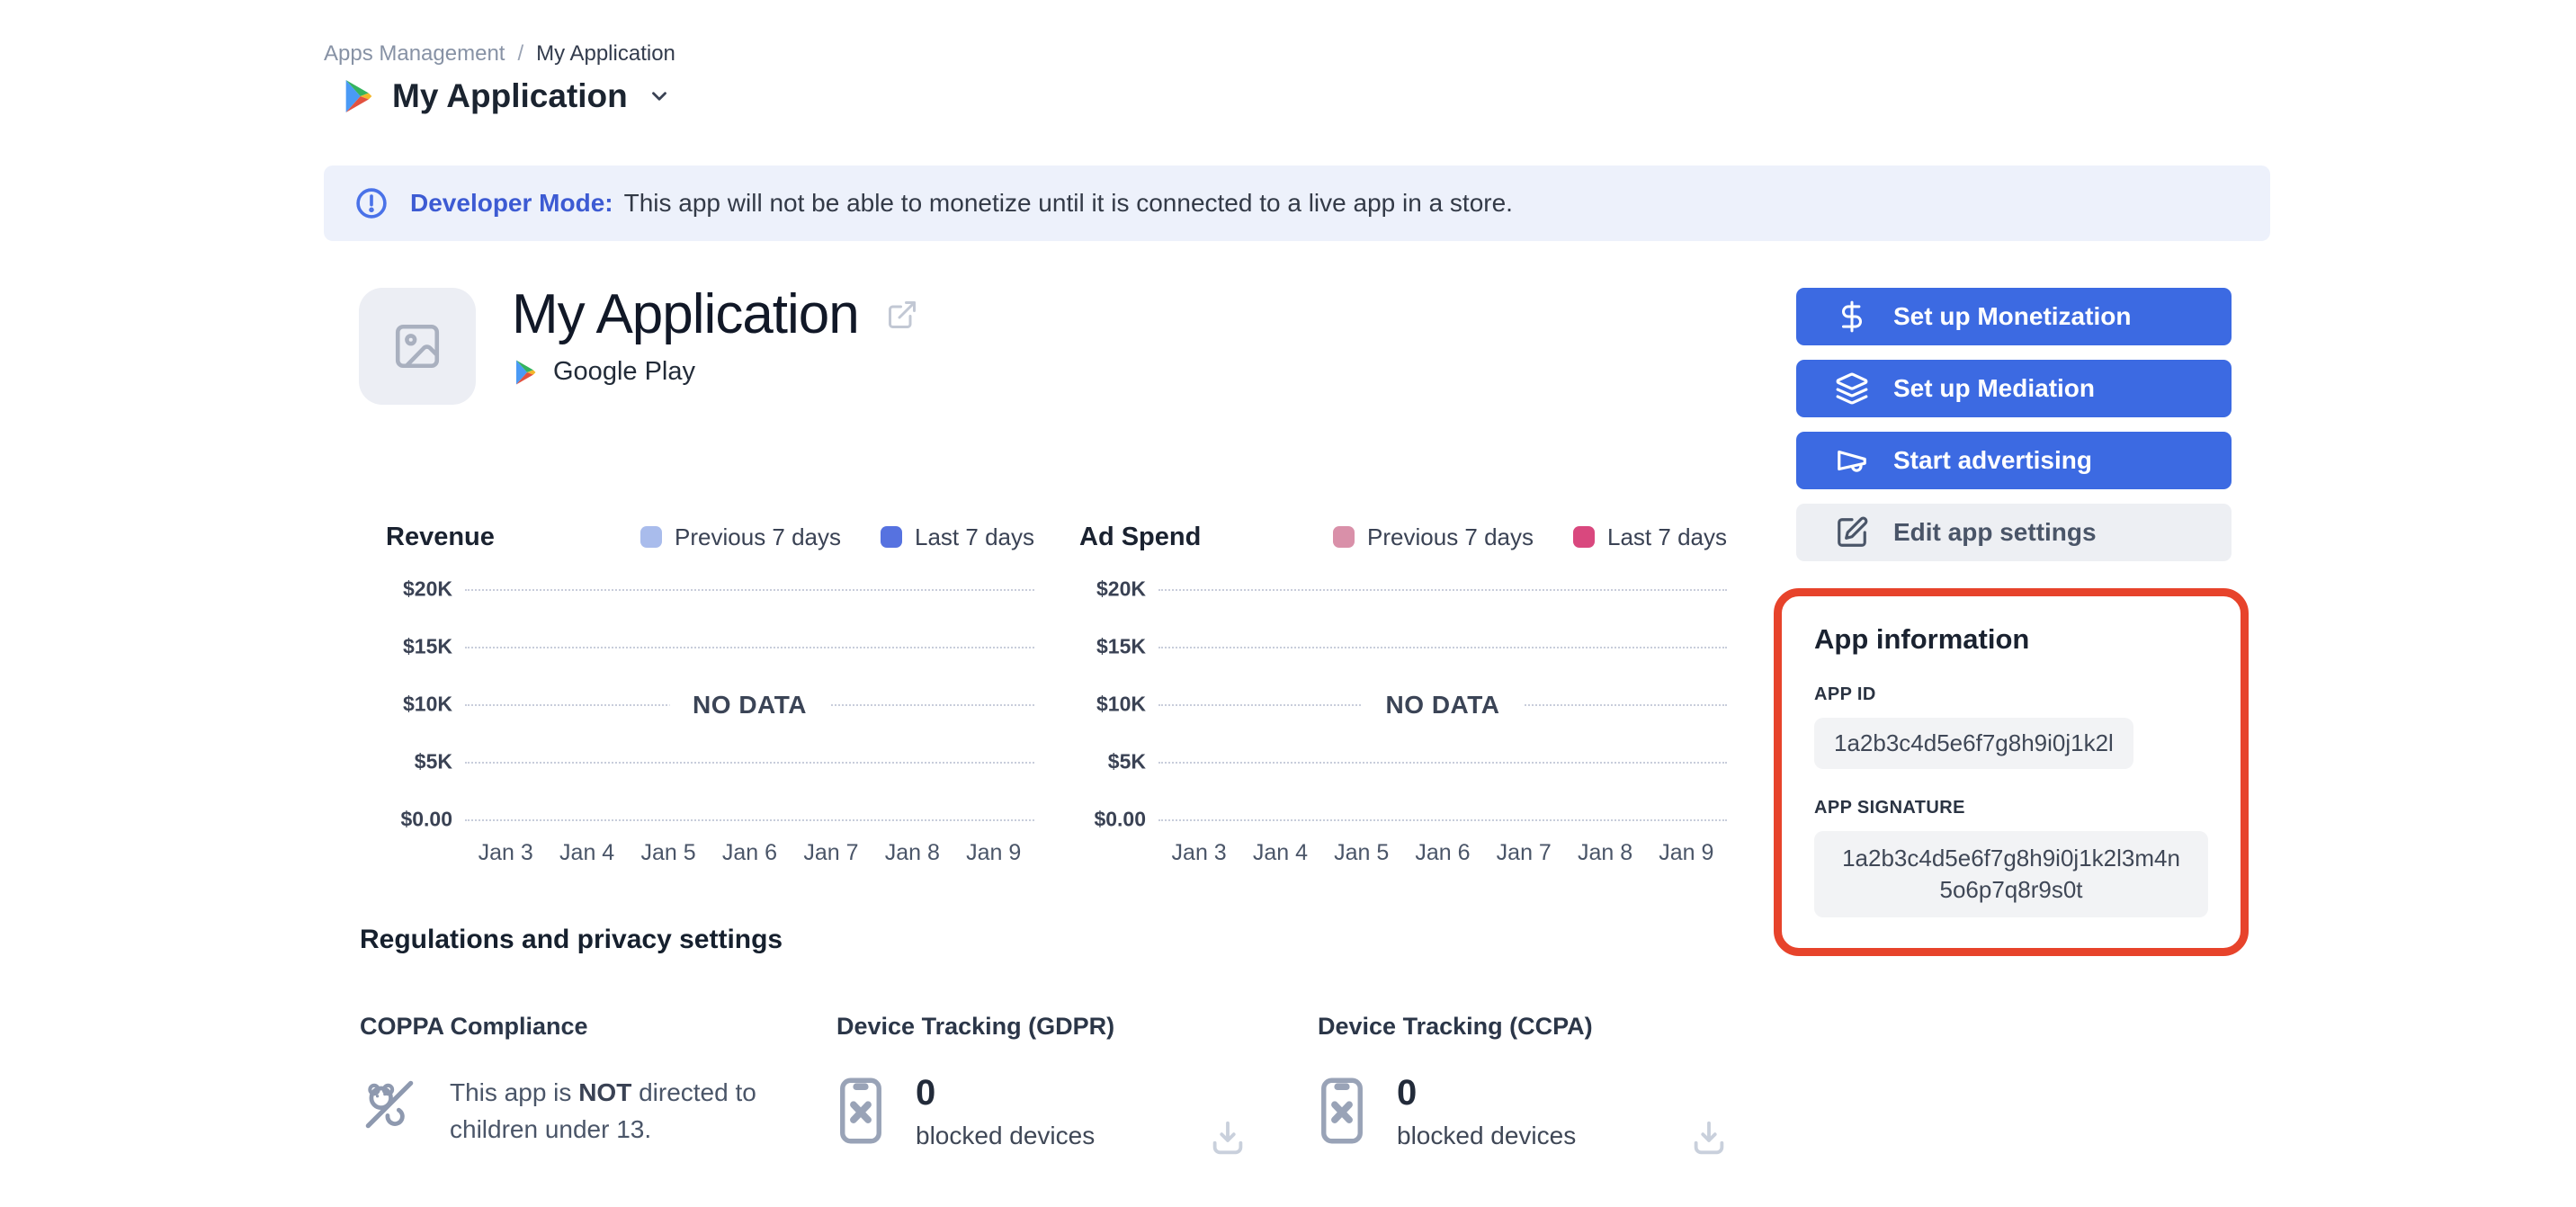 The width and height of the screenshot is (2576, 1207). Describe the element at coordinates (1407, 1093) in the screenshot. I see `ccpa-blocked-count: 0` at that location.